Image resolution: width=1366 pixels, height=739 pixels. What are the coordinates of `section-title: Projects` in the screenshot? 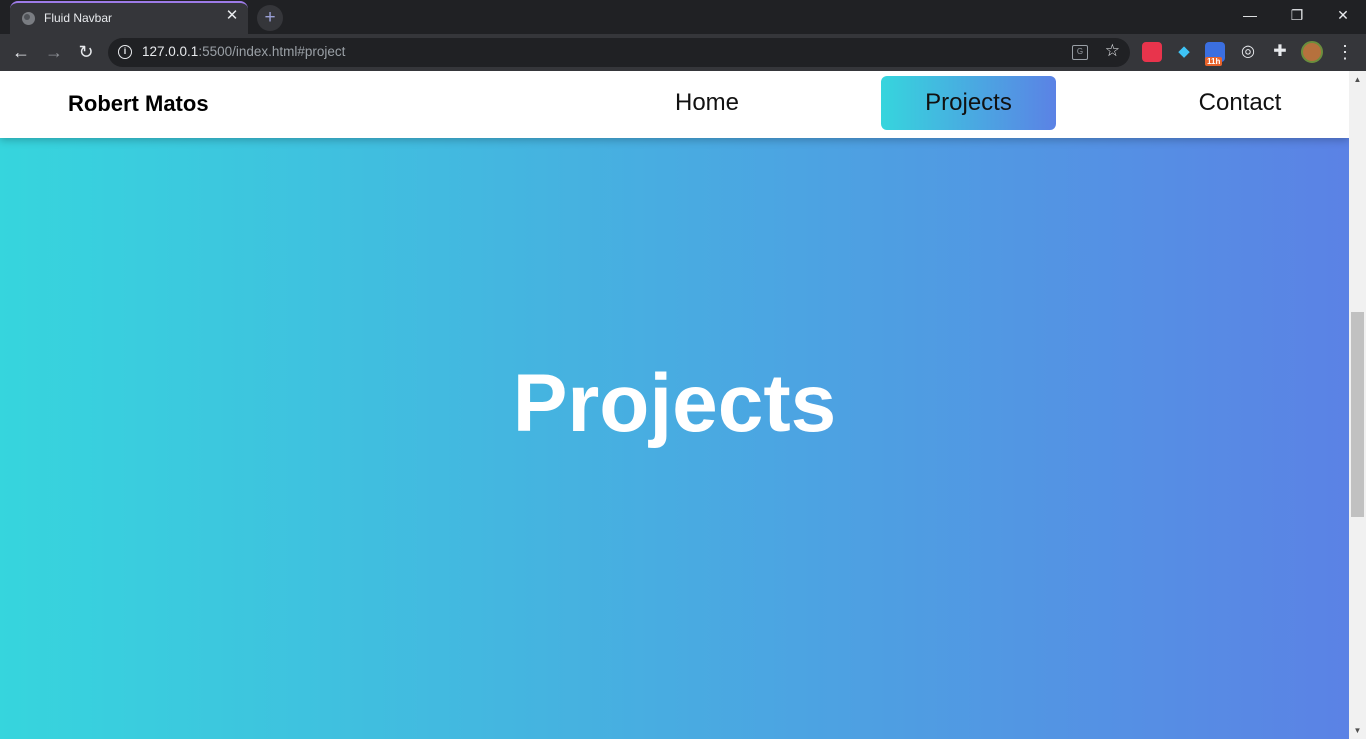 It's located at (674, 403).